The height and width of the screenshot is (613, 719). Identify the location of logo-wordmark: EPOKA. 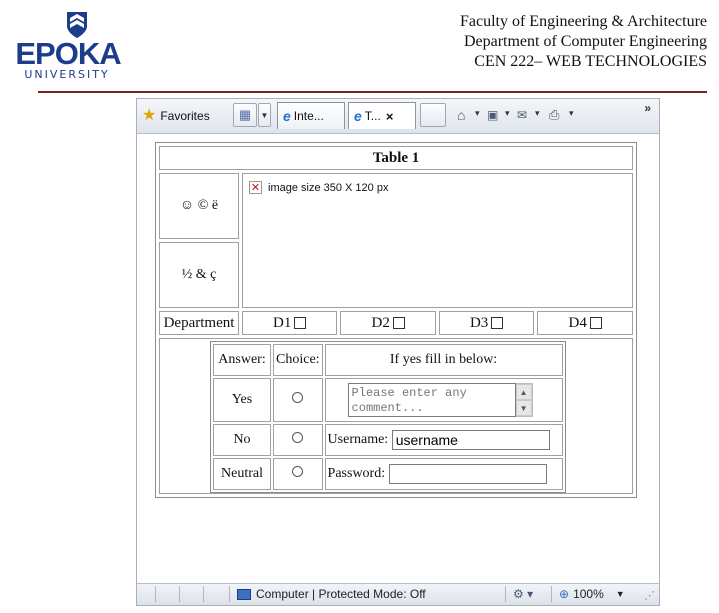
(68, 53).